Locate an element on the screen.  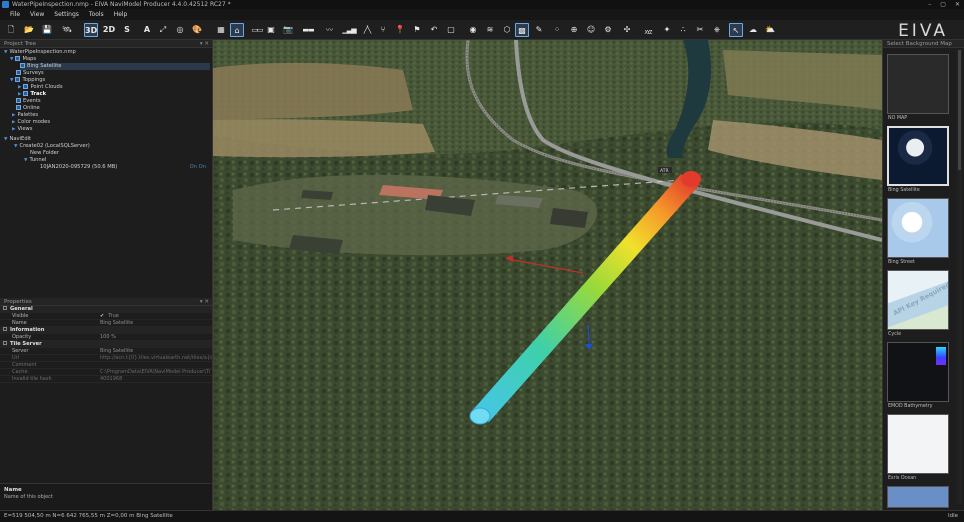
tree-item-maps: ▼ Maps is located at coordinates (23, 59).